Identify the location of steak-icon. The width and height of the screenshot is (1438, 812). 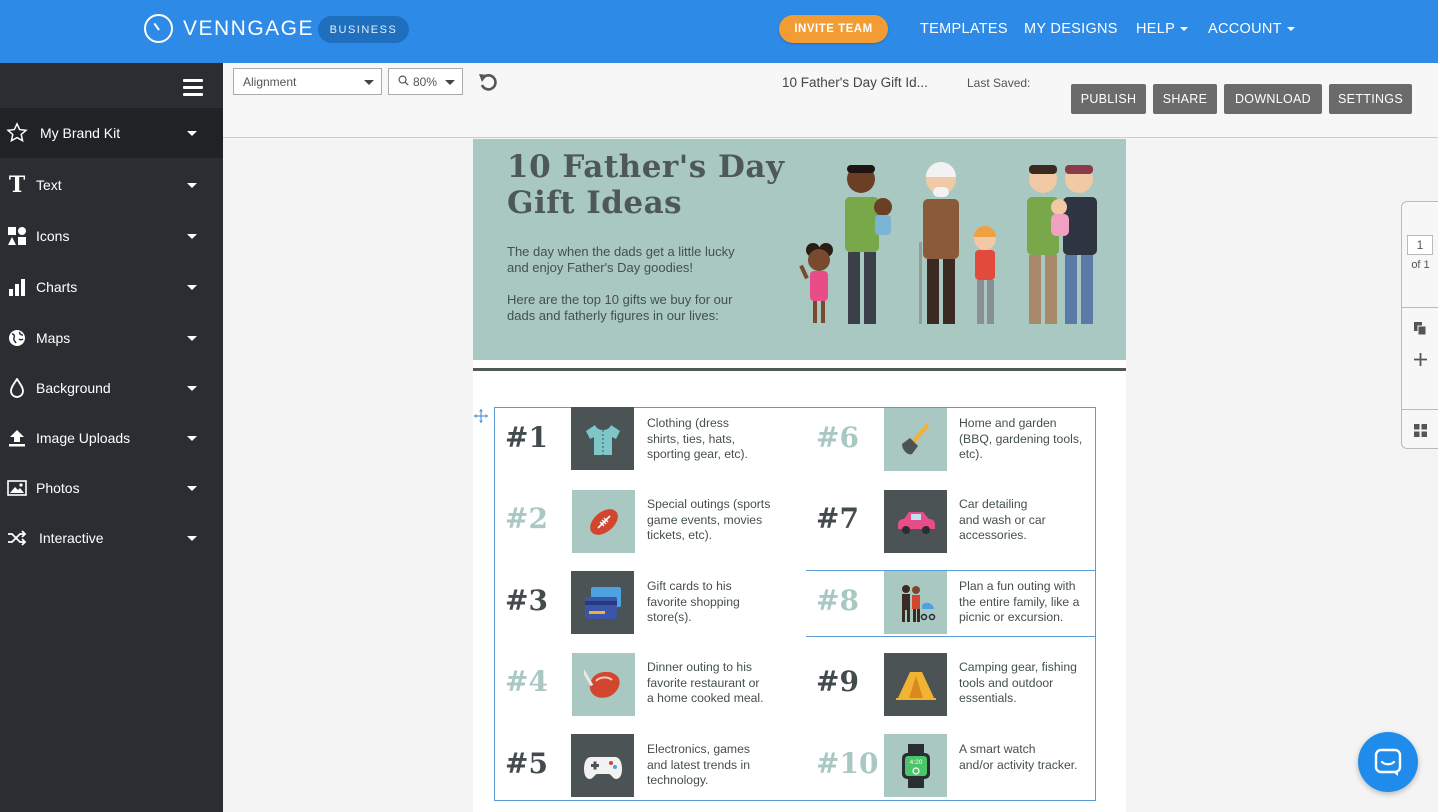
(601, 683).